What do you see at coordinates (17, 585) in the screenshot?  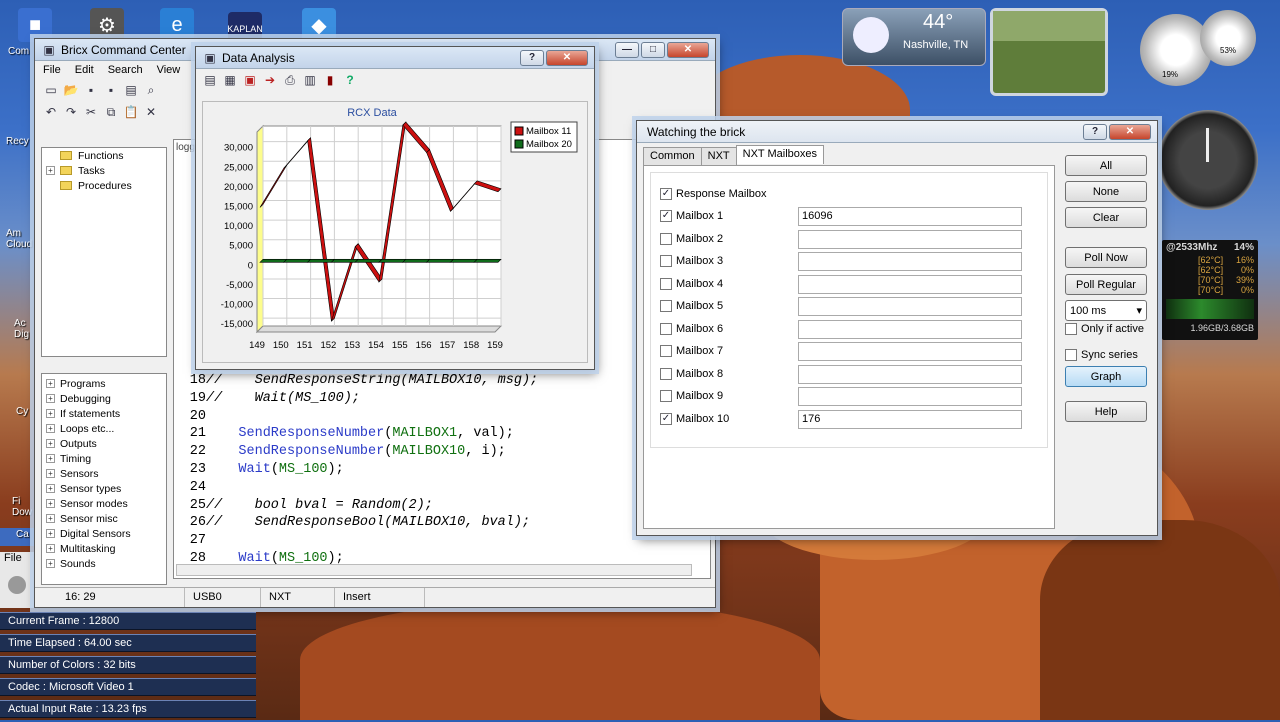 I see `record-button-icon` at bounding box center [17, 585].